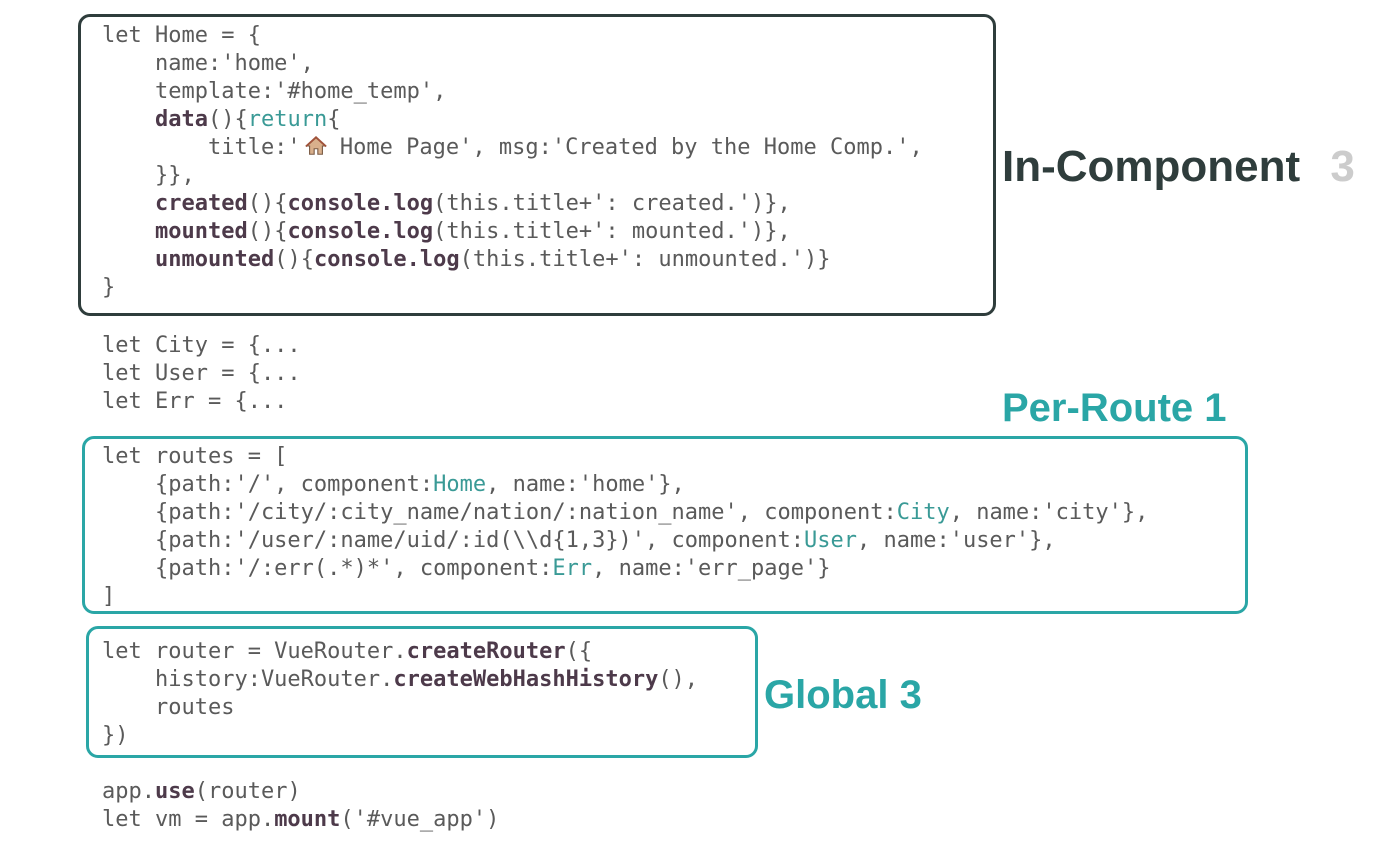  Describe the element at coordinates (645, 259) in the screenshot. I see `code-token: (this.title+': unmounted.')}` at that location.